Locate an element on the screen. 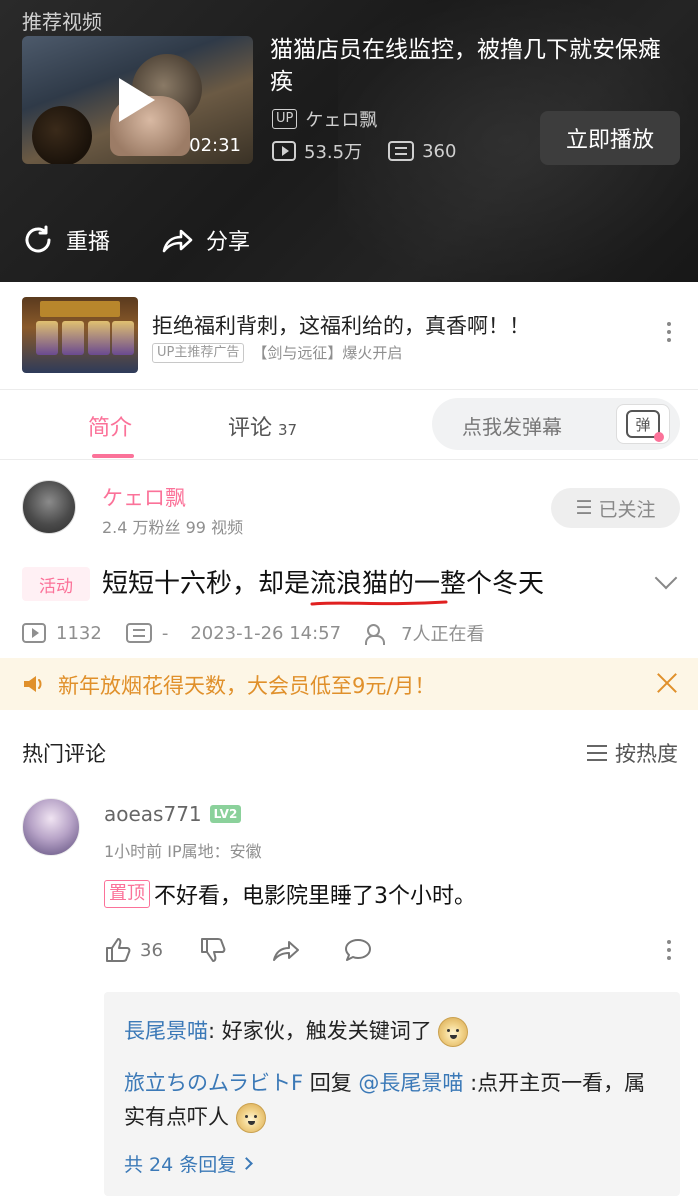 The image size is (698, 1200). commenter-name: aoeas771 is located at coordinates (153, 814).